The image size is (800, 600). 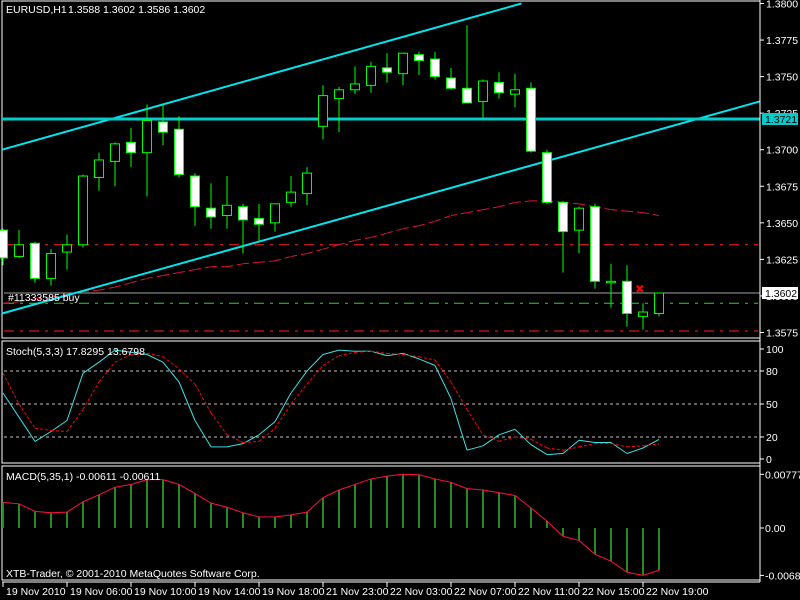 What do you see at coordinates (782, 5) in the screenshot?
I see `price-tick-label: 1.3800` at bounding box center [782, 5].